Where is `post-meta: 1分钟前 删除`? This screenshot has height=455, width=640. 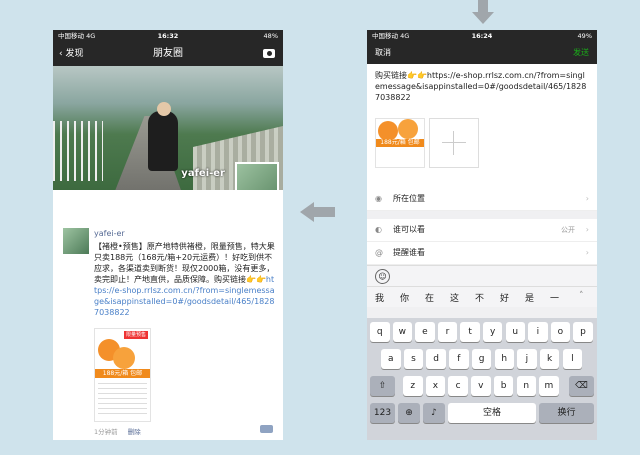
post-meta: 1分钟前 删除 is located at coordinates (117, 431).